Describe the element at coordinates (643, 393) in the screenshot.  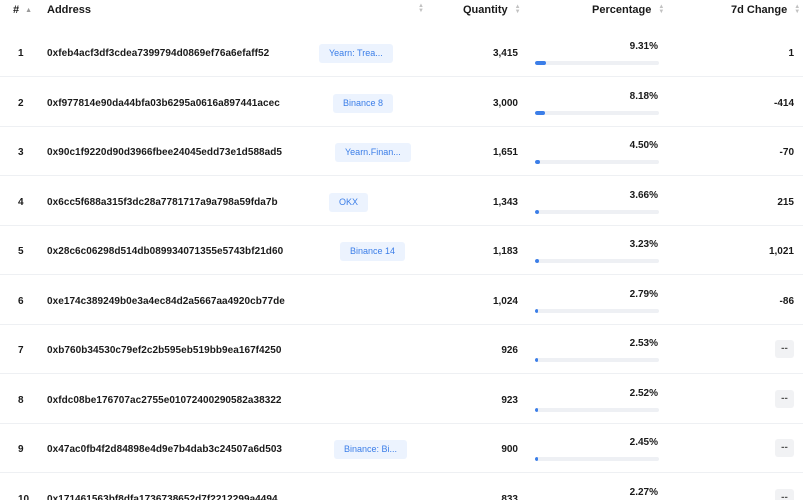
I see `percentage-cell: 2.52%` at that location.